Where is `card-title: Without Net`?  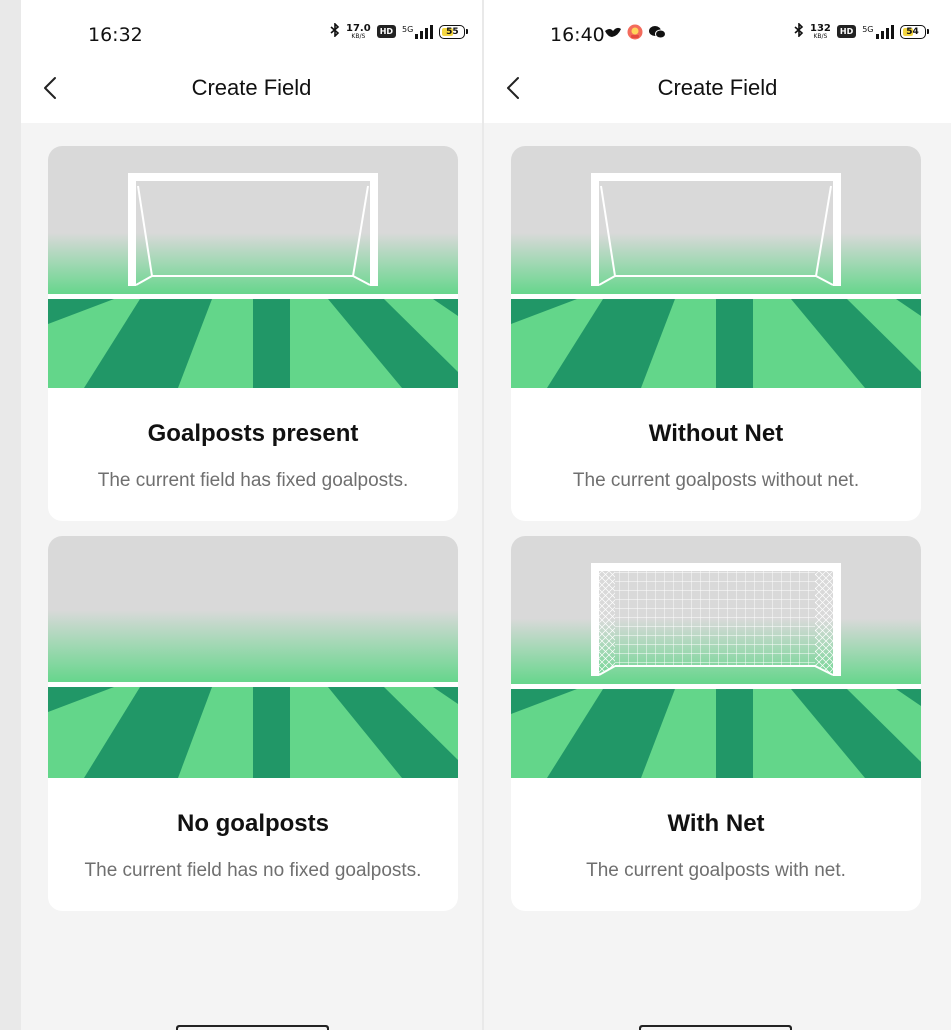
card-title: Without Net is located at coordinates (716, 433).